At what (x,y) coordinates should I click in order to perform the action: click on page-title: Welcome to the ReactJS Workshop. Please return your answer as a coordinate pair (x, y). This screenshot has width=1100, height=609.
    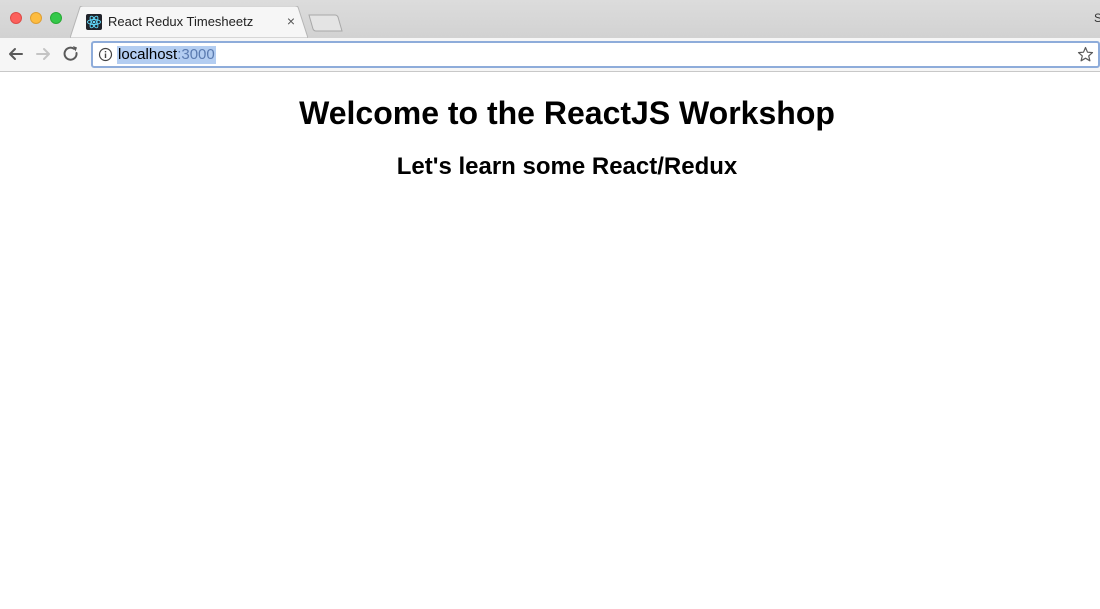
    Looking at the image, I should click on (567, 113).